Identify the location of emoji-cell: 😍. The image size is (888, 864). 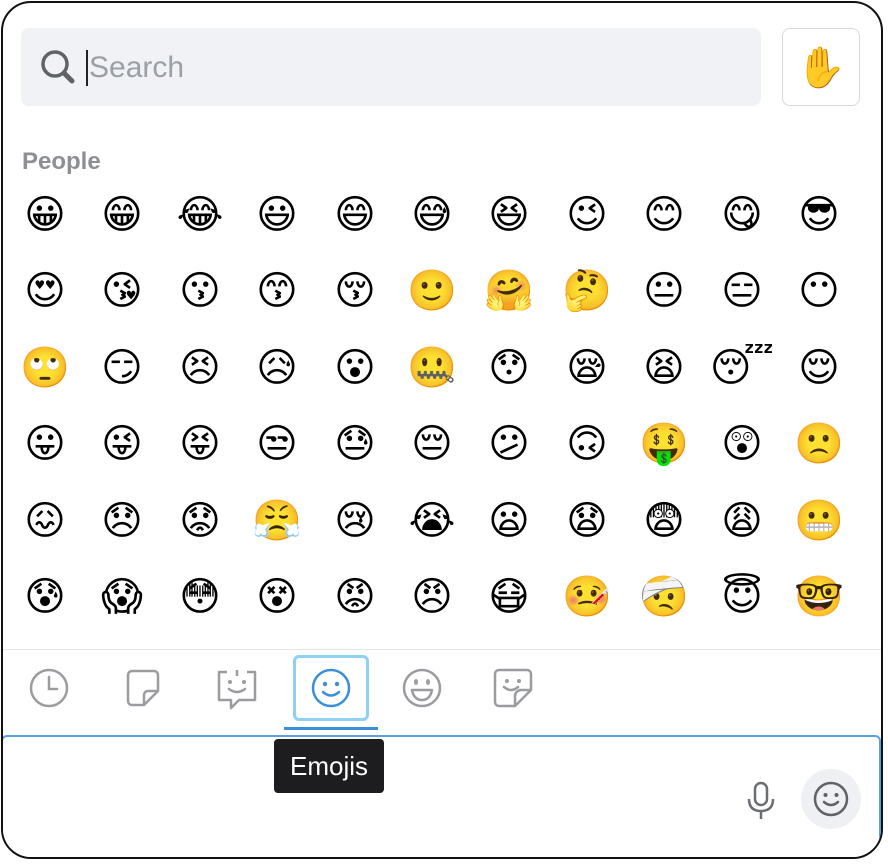
(45, 291).